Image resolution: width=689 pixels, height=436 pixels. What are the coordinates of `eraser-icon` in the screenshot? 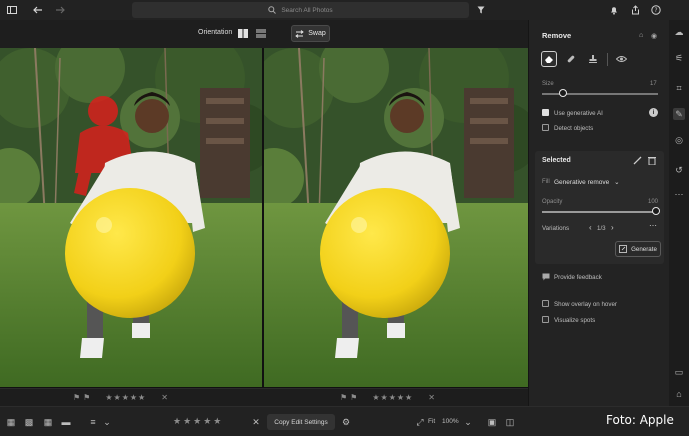 It's located at (549, 59).